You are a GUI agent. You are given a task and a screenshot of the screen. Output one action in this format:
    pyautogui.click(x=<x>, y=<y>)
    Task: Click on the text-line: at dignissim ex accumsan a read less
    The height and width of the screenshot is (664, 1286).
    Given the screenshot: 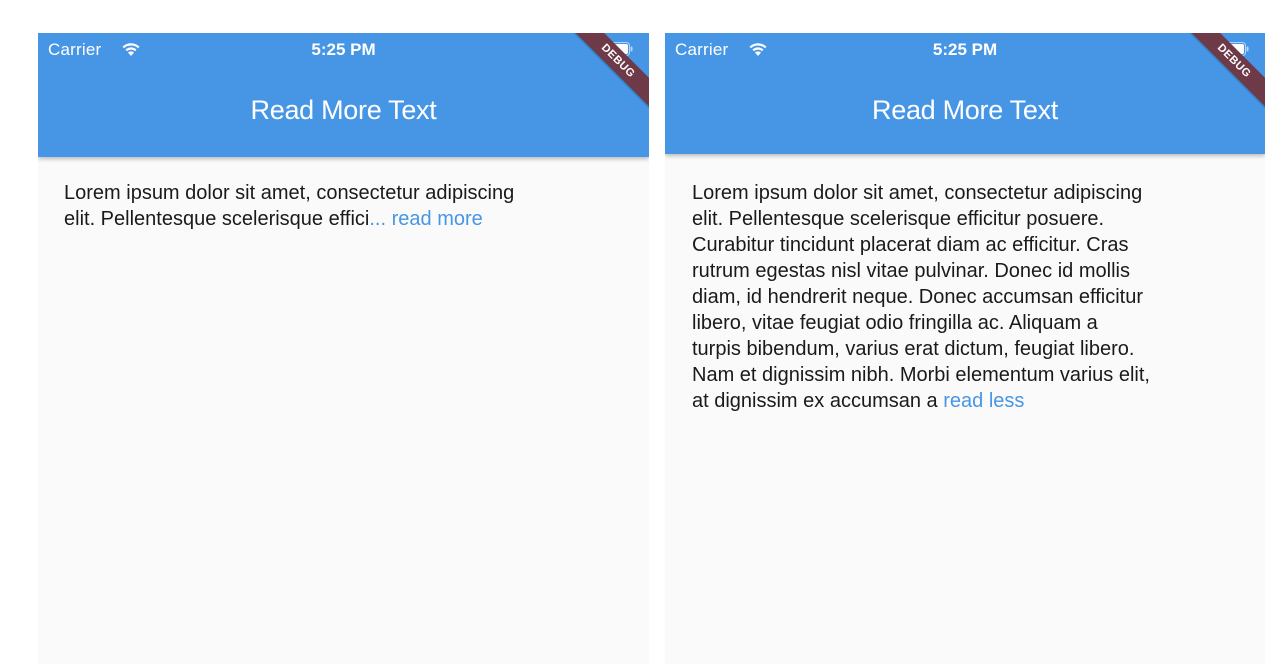 What is the action you would take?
    pyautogui.click(x=971, y=401)
    